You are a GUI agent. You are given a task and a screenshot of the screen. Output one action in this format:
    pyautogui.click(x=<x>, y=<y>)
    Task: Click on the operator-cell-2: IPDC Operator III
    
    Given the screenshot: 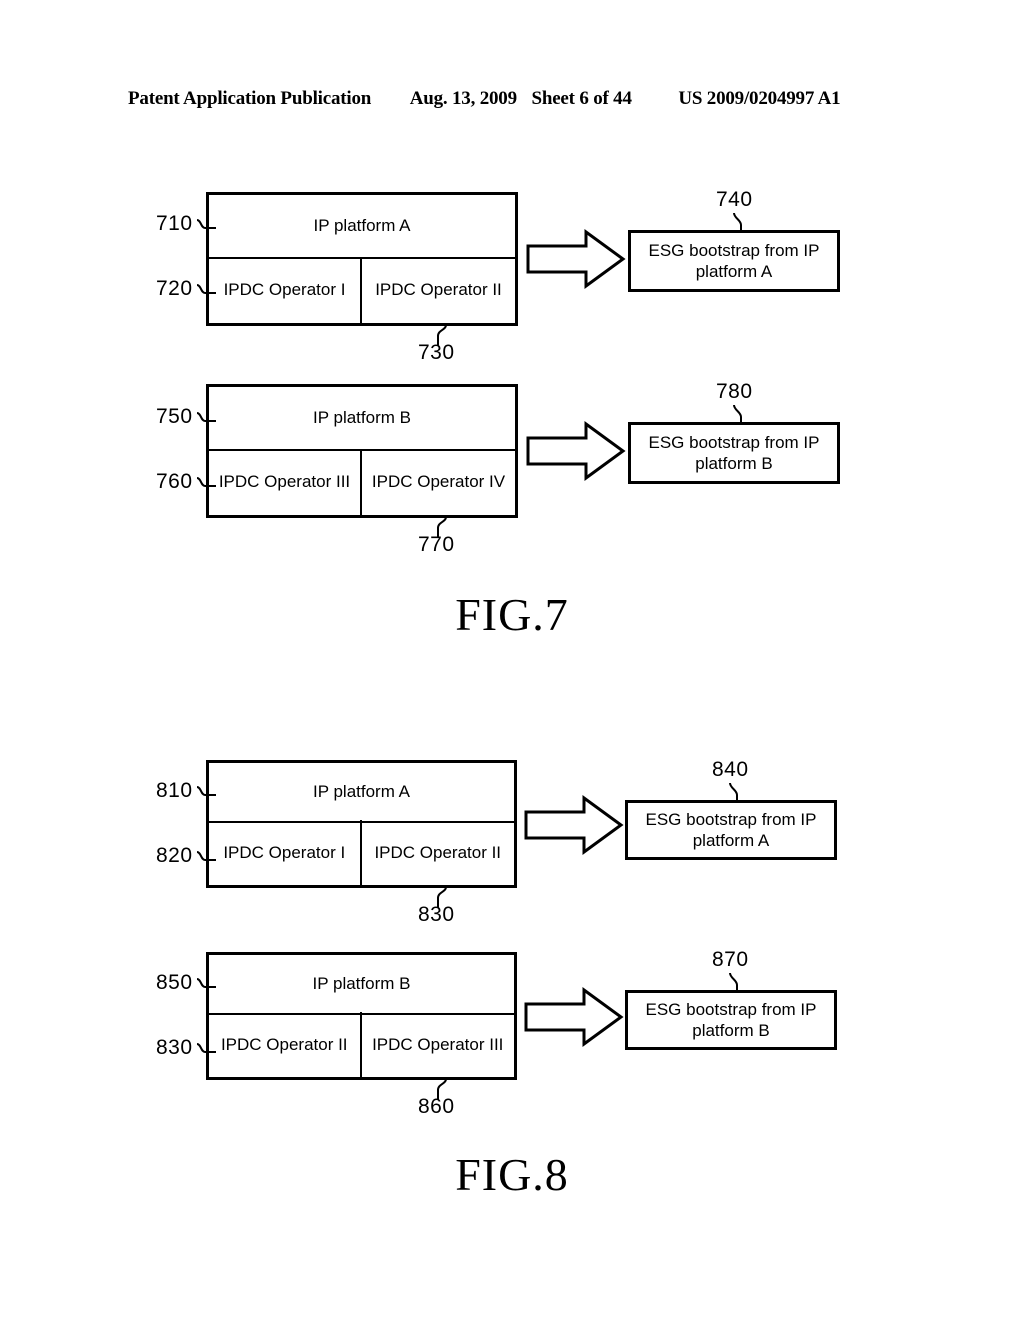 What is the action you would take?
    pyautogui.click(x=438, y=1044)
    